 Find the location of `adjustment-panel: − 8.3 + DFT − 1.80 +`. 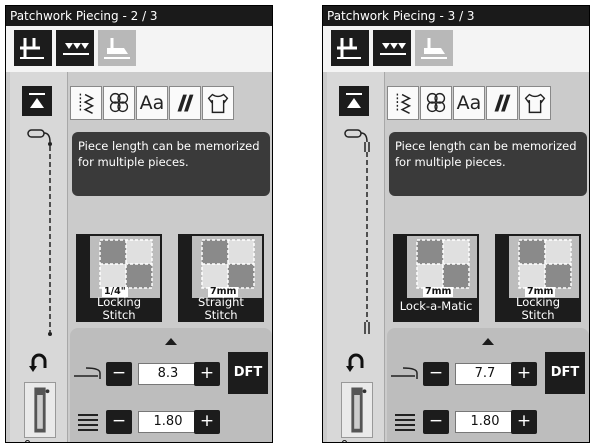

adjustment-panel: − 8.3 + DFT − 1.80 + is located at coordinates (171, 385).